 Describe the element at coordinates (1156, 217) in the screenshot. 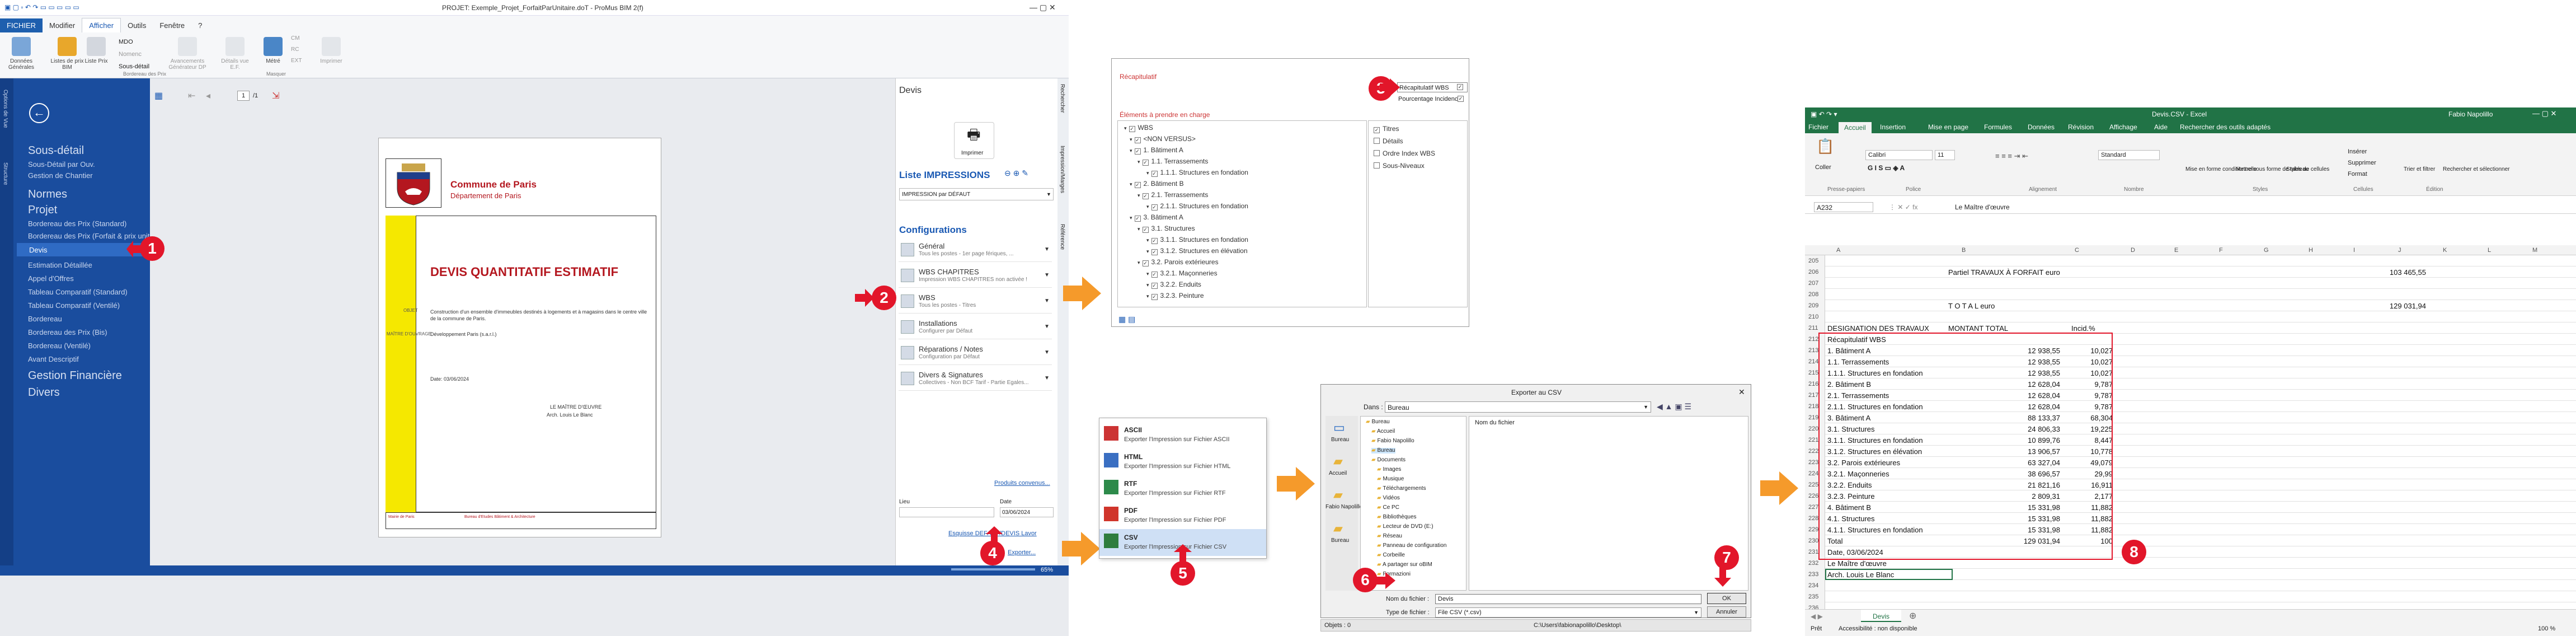

I see `tree-row: ▾ ✓ 3. Bâtiment A` at that location.